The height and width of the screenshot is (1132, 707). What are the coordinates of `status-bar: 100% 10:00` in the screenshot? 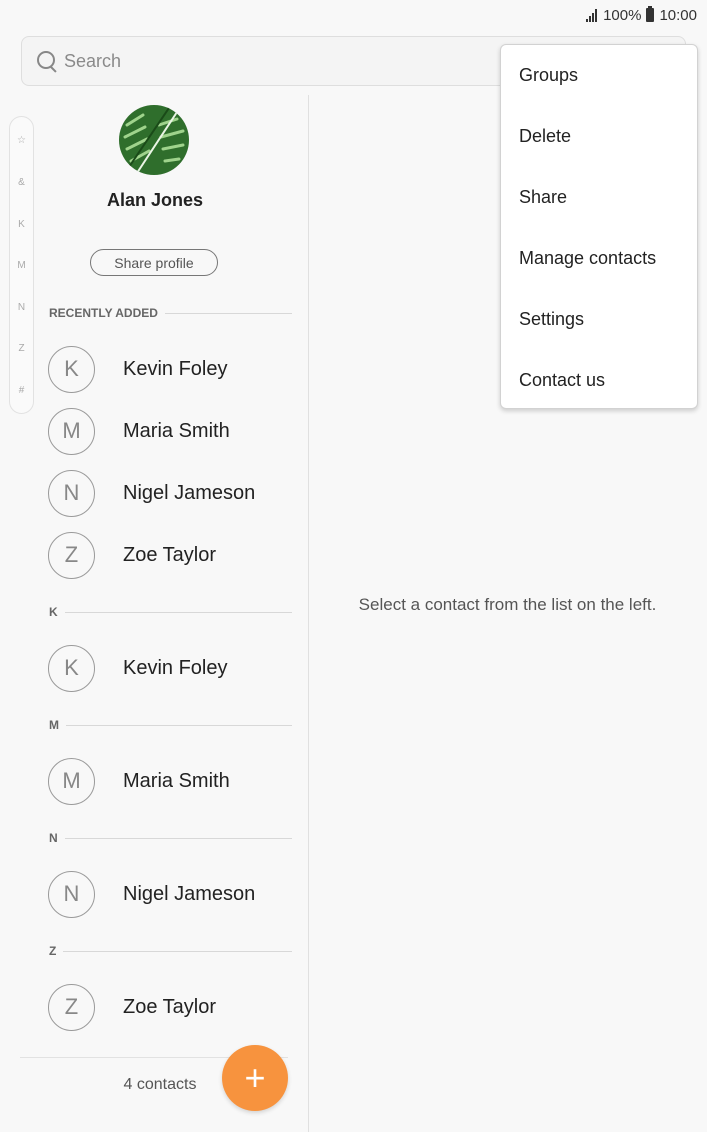 It's located at (353, 15).